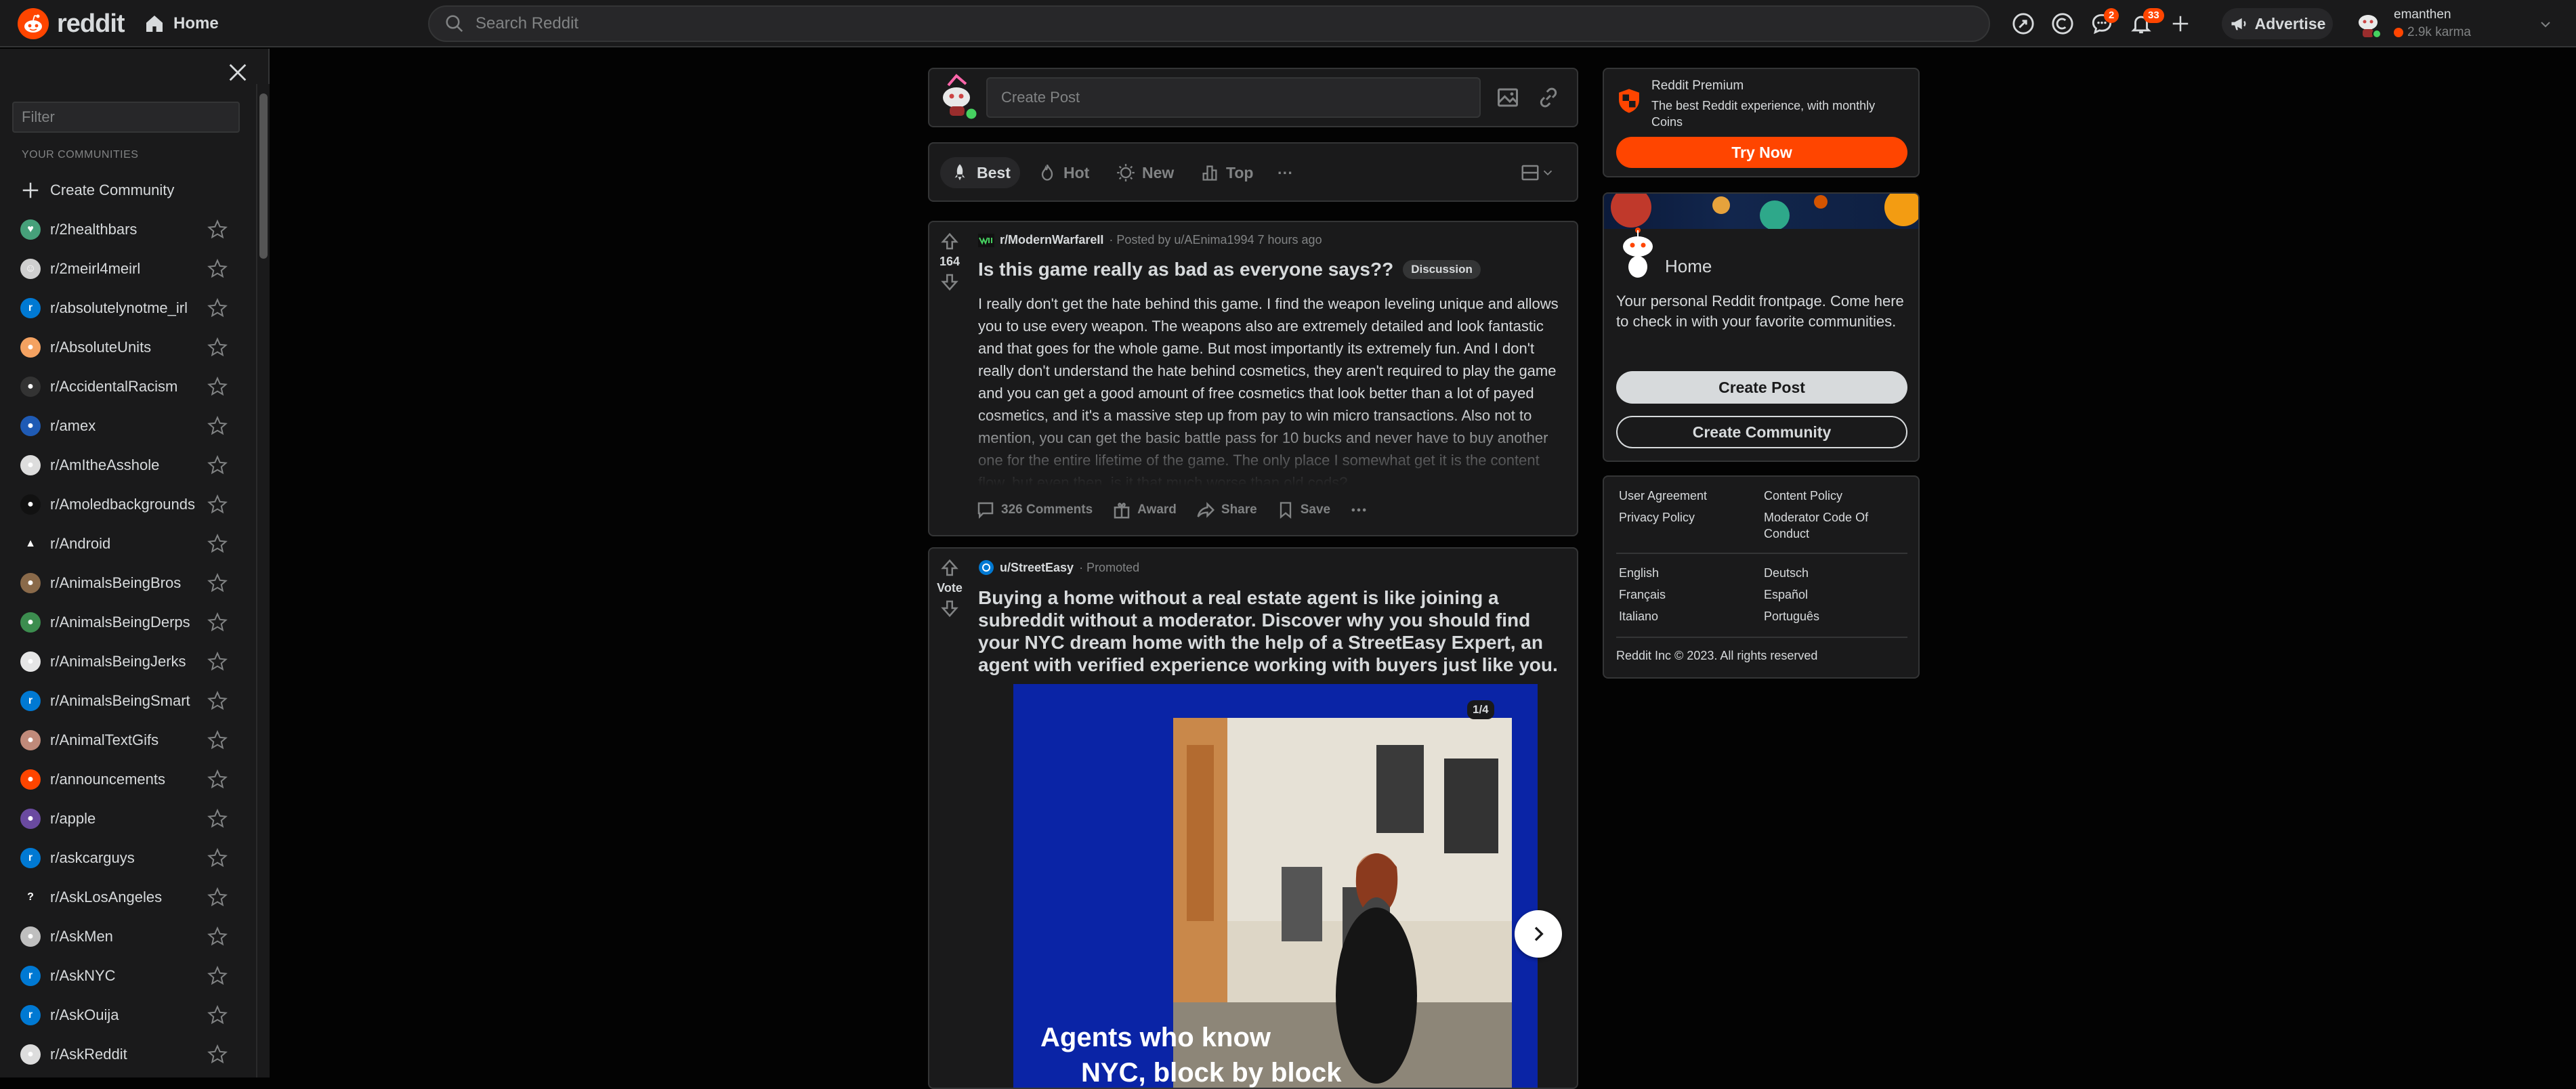 The height and width of the screenshot is (1089, 2576). Describe the element at coordinates (181, 24) in the screenshot. I see `home-dropdown: Home` at that location.